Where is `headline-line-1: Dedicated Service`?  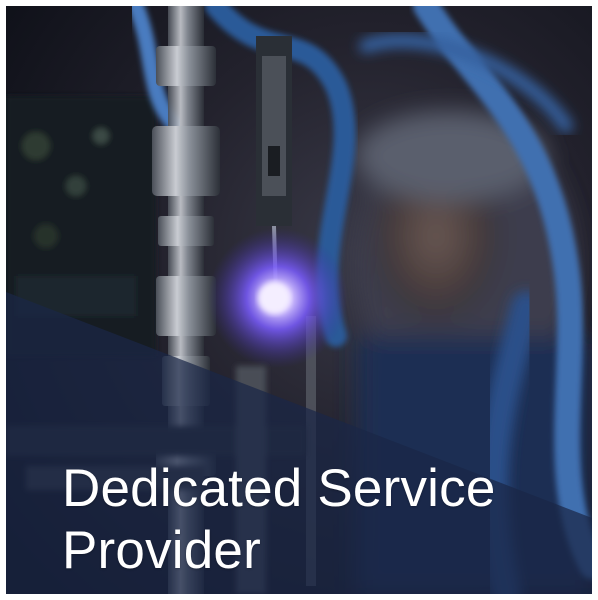
headline-line-1: Dedicated Service is located at coordinates (279, 488).